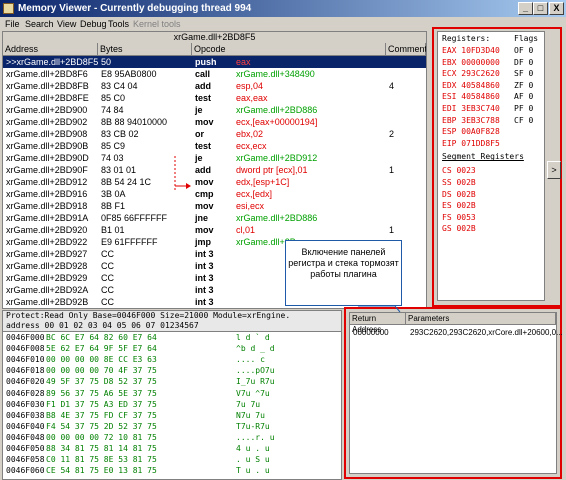  Describe the element at coordinates (254, 194) in the screenshot. I see `row-operands: ecx,[edx]` at that location.